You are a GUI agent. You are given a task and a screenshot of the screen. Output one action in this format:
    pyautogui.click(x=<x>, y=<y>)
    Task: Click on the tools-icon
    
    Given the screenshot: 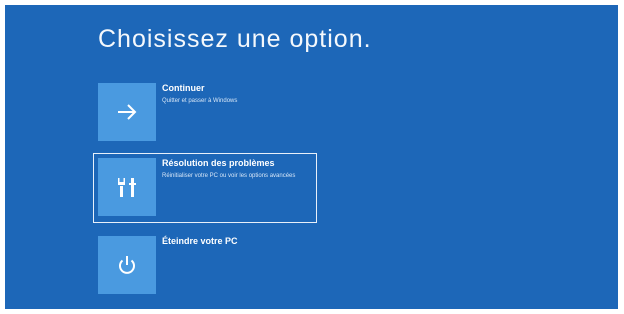 What is the action you would take?
    pyautogui.click(x=127, y=187)
    